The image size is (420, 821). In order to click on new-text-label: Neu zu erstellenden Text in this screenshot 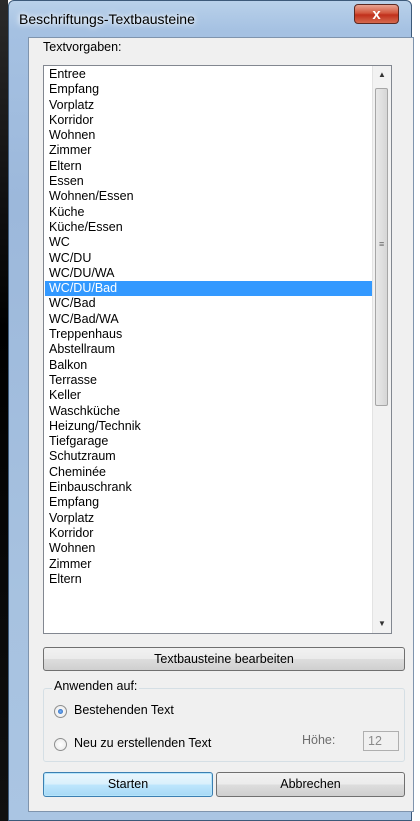, I will do `click(142, 743)`.